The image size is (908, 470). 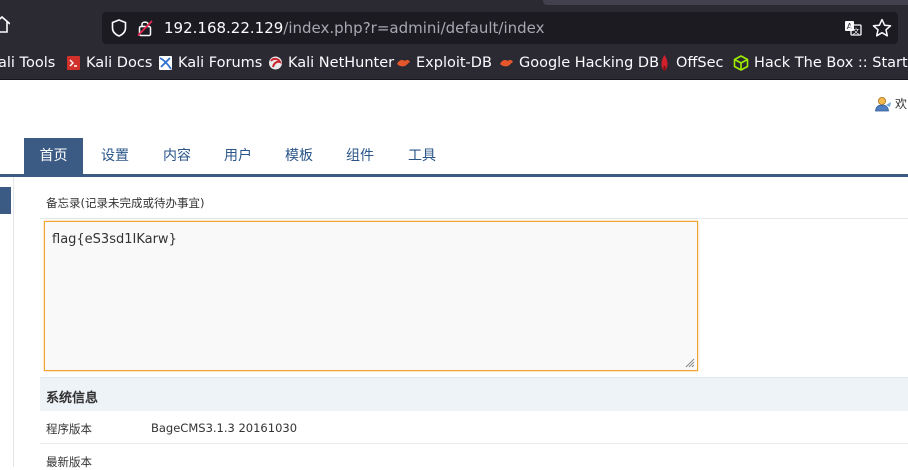 I want to click on welcome-text: 欢, so click(x=901, y=104).